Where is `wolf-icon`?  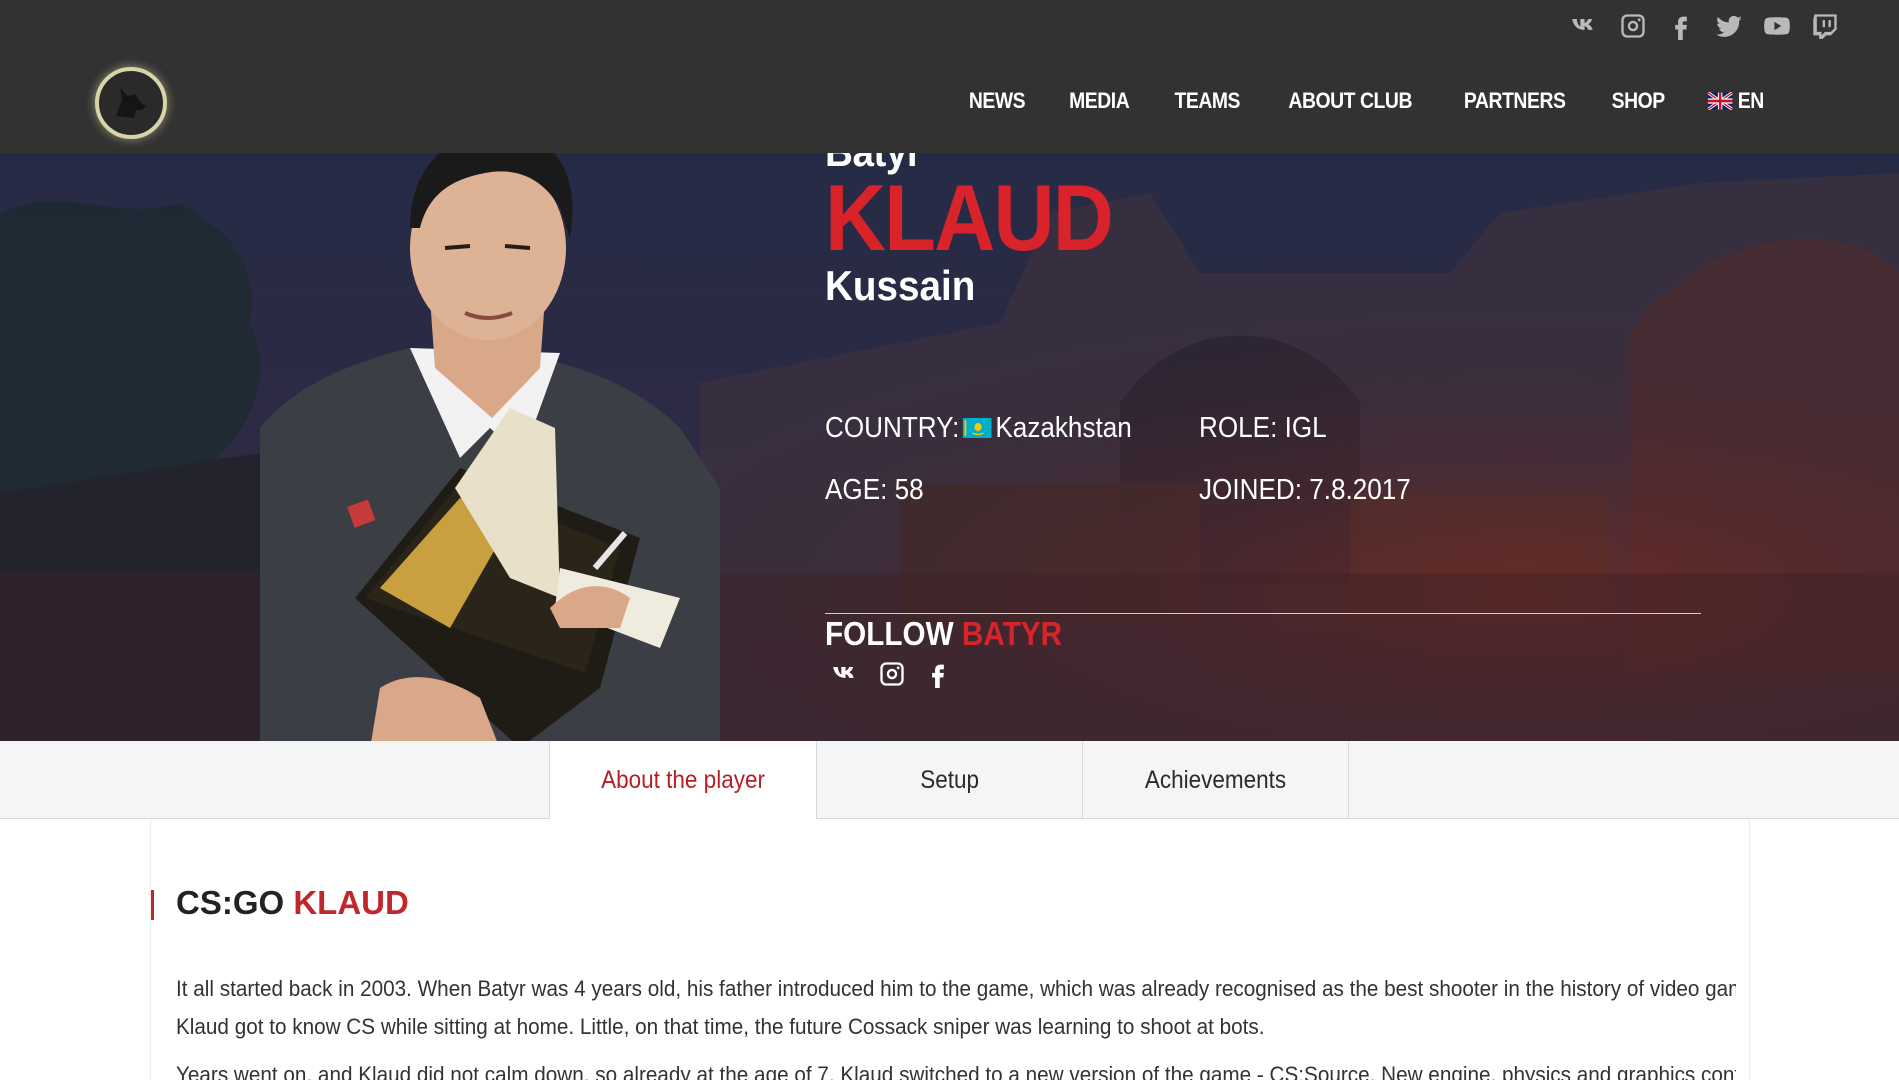 wolf-icon is located at coordinates (131, 103).